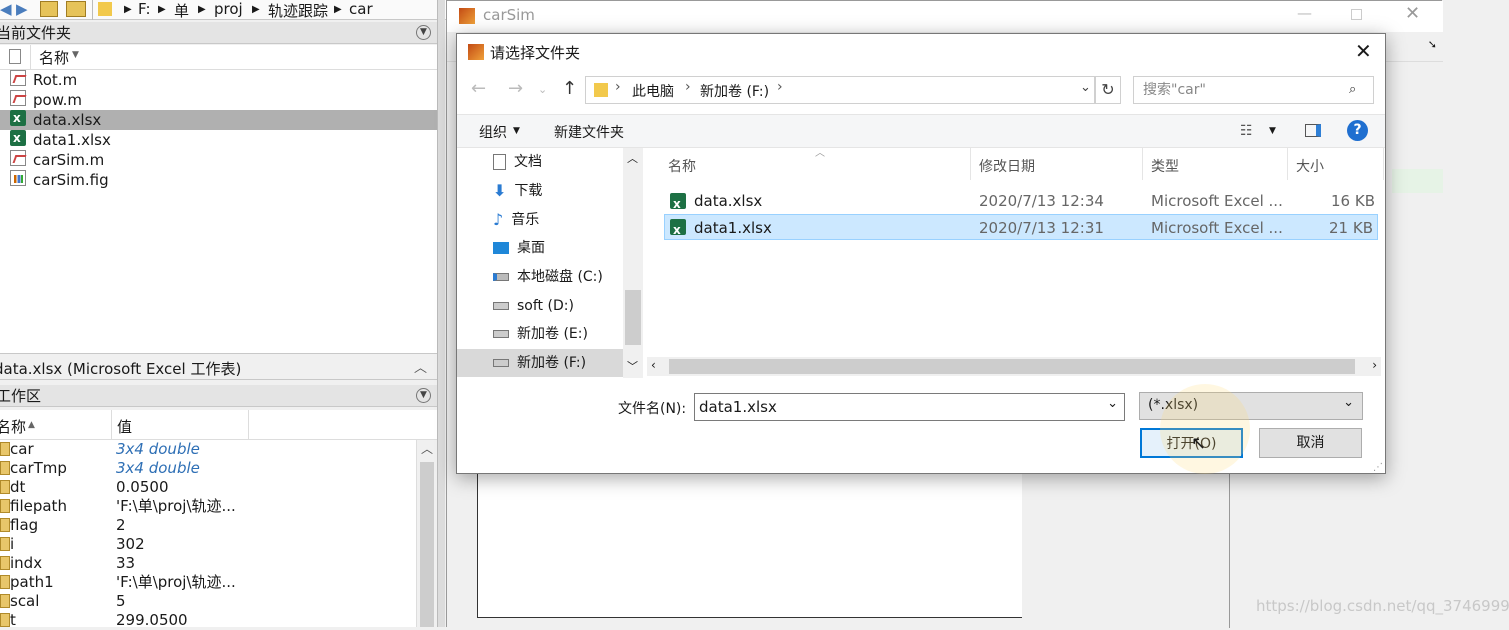 This screenshot has height=630, width=1509. Describe the element at coordinates (540, 363) in the screenshot. I see `tree-item-drive-f: 新加卷 (F:)` at that location.